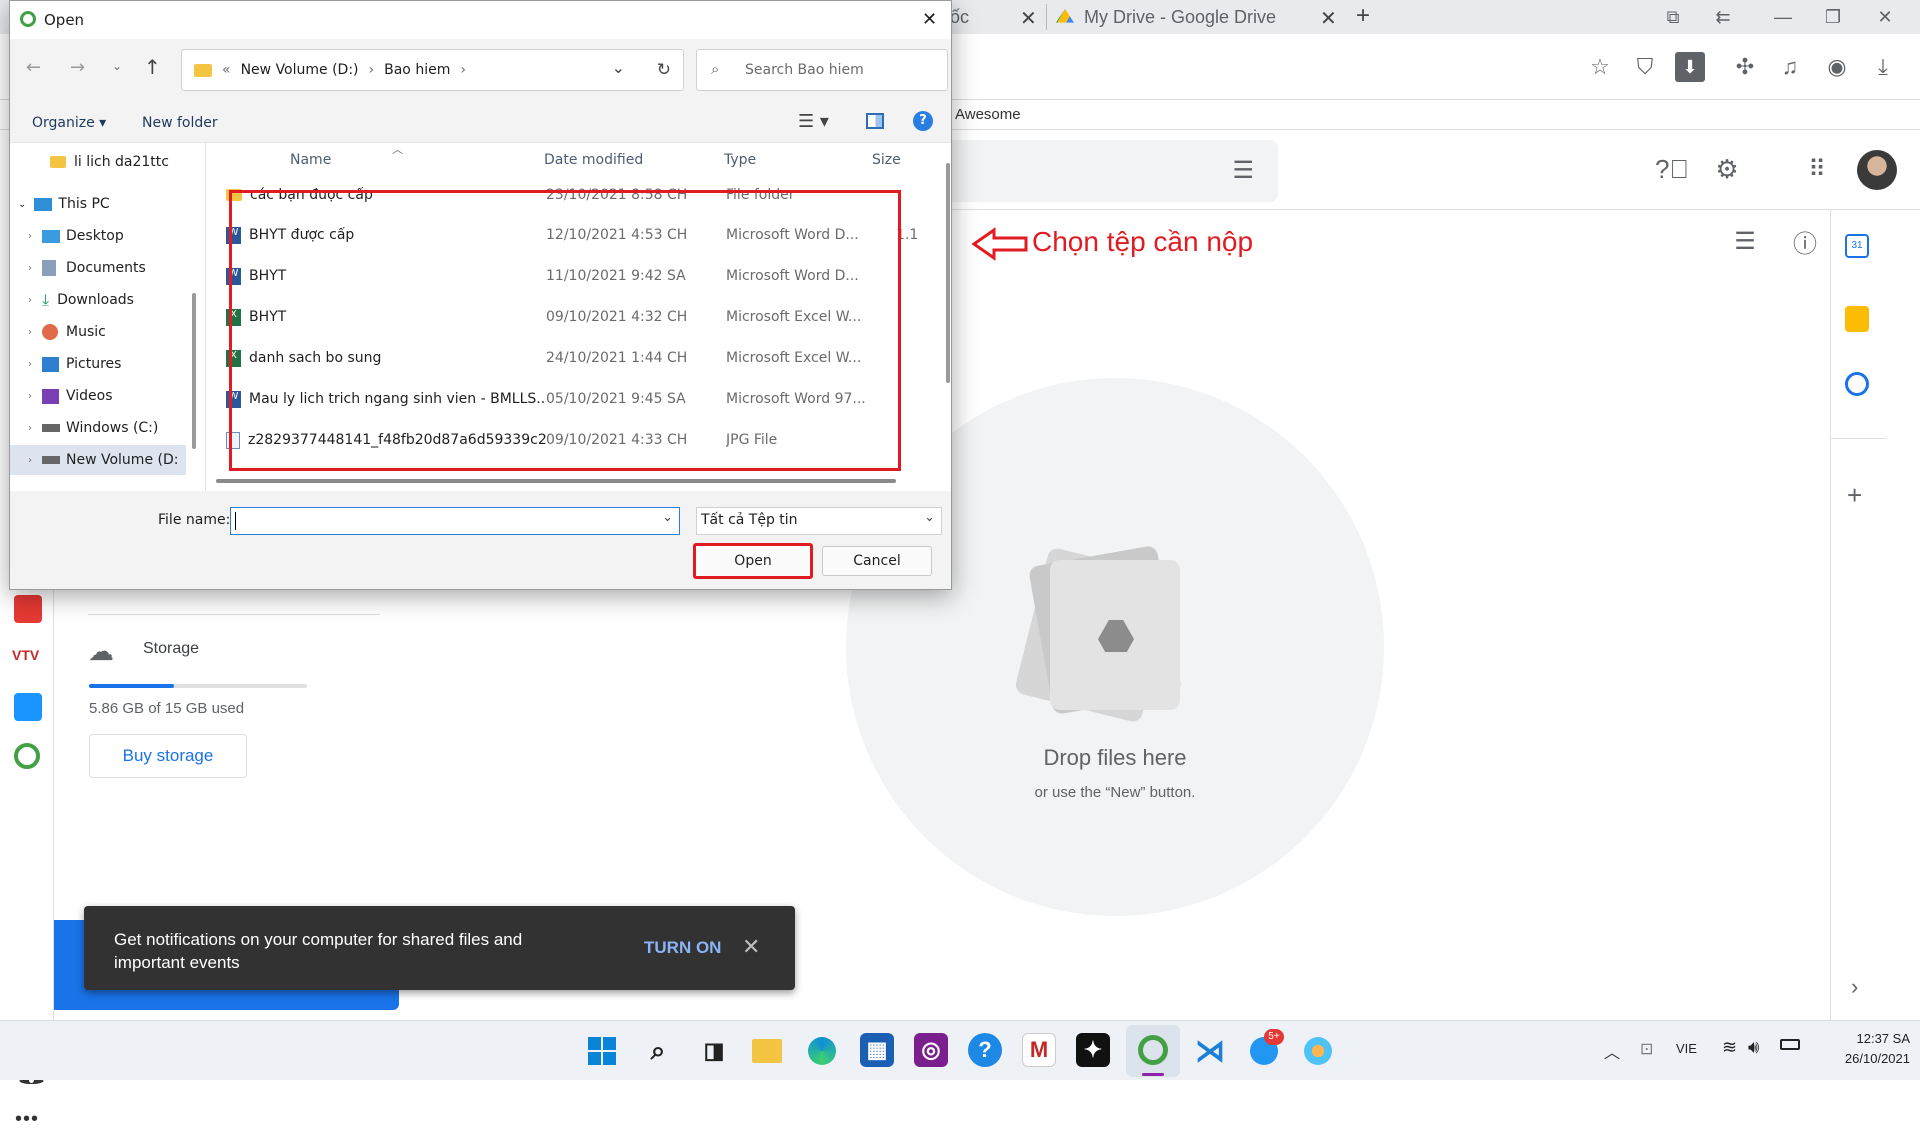 Image resolution: width=1920 pixels, height=1131 pixels. What do you see at coordinates (1600, 67) in the screenshot?
I see `star-icon: ☆` at bounding box center [1600, 67].